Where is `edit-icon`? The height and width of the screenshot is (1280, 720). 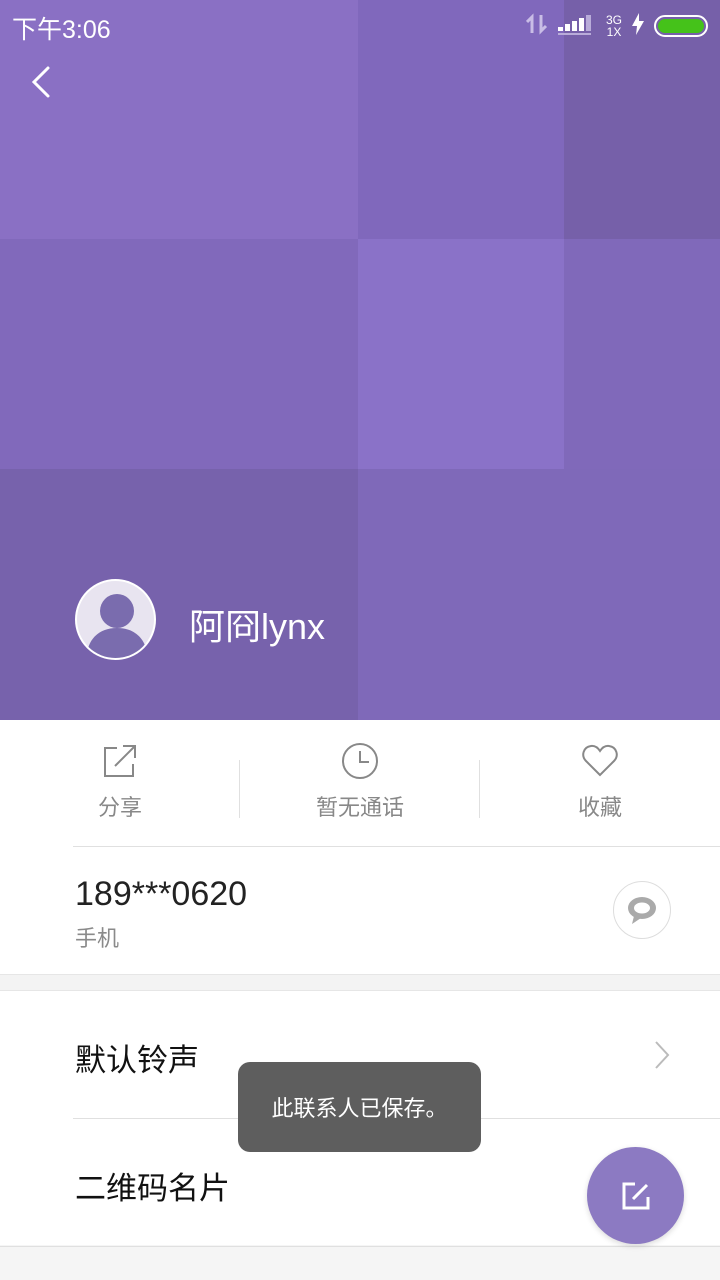 edit-icon is located at coordinates (635, 1195).